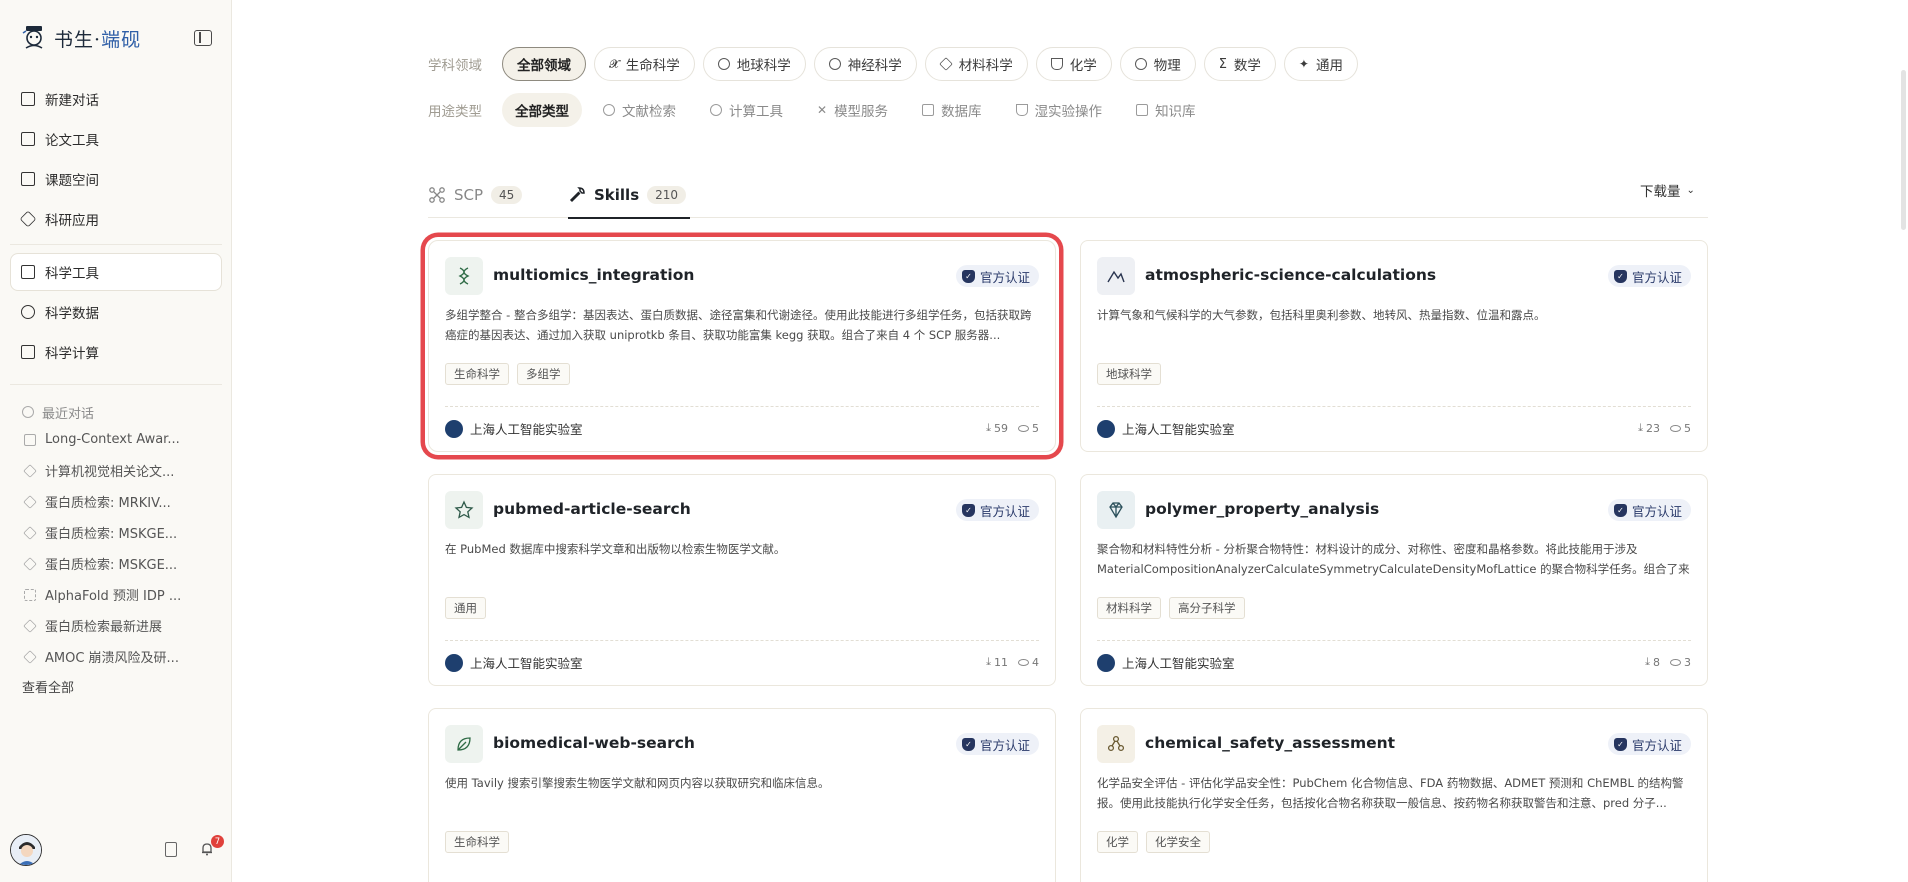  What do you see at coordinates (1157, 64) in the screenshot?
I see `chip-physics: 物理` at bounding box center [1157, 64].